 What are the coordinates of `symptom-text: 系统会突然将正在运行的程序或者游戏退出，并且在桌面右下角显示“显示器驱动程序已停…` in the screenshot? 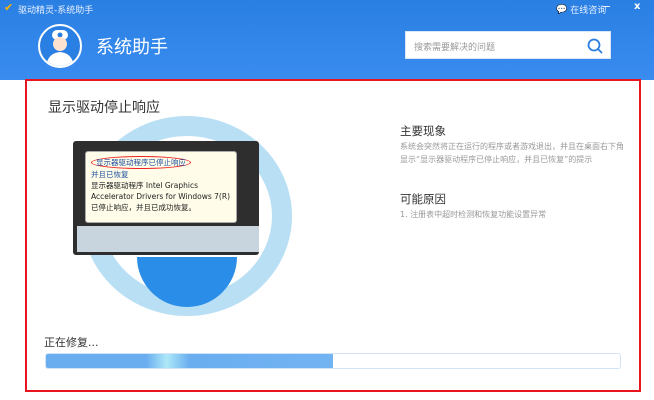 It's located at (512, 153).